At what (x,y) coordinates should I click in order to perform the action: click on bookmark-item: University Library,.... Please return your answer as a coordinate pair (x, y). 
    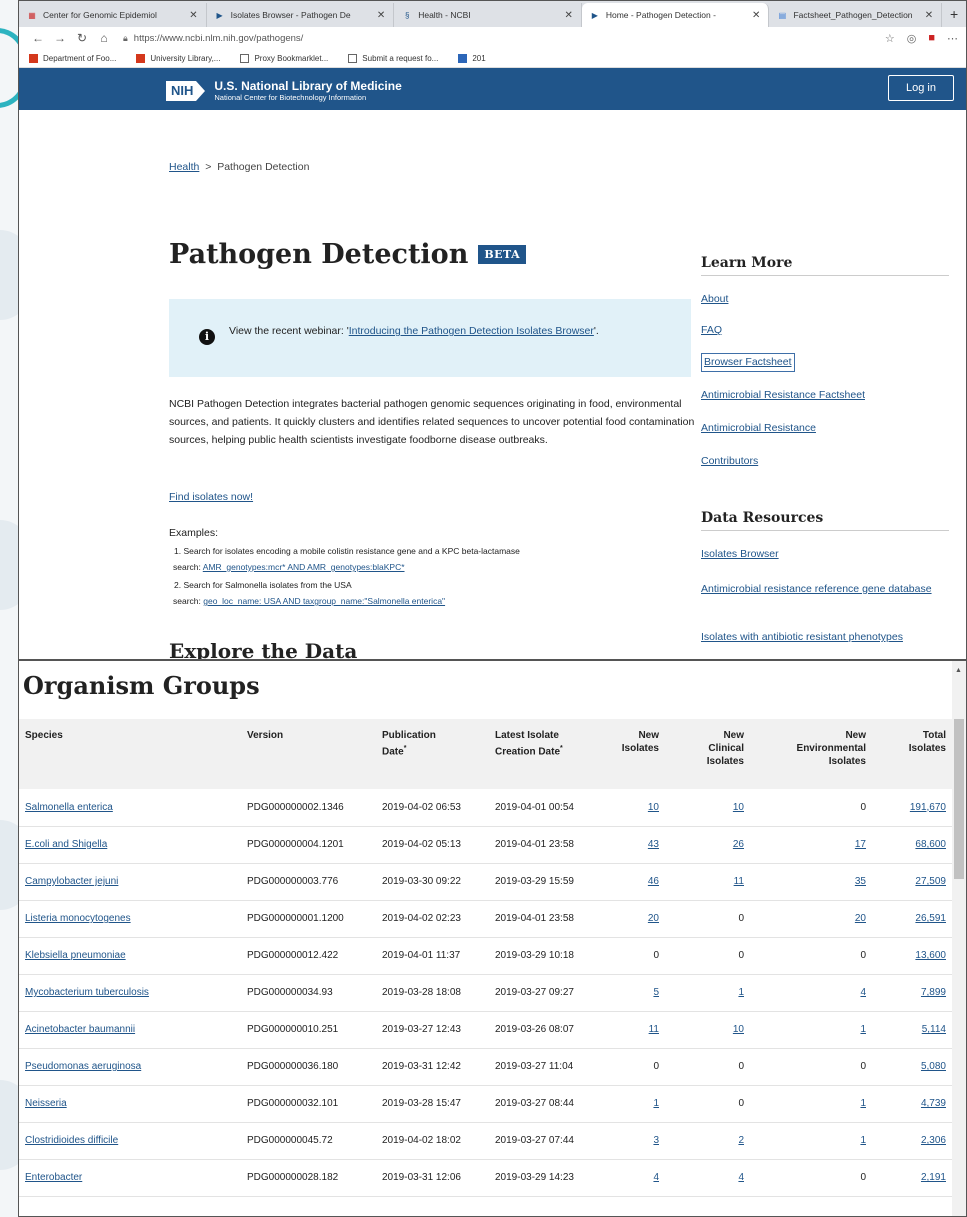
    Looking at the image, I should click on (178, 58).